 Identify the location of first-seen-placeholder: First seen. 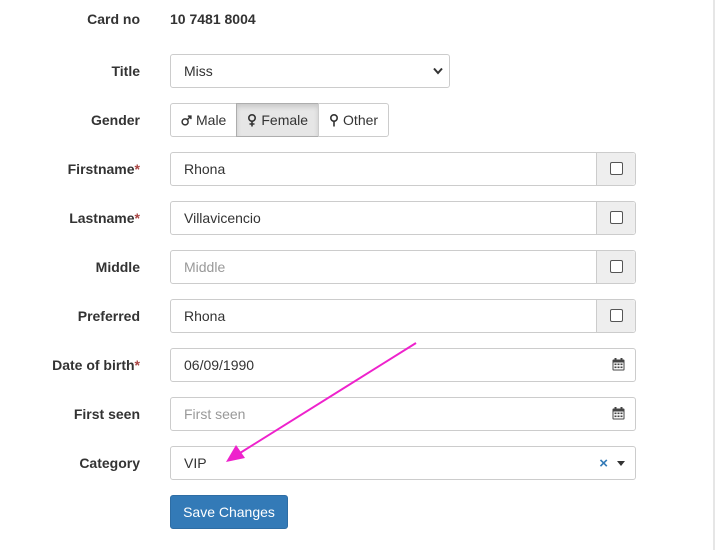
(215, 414).